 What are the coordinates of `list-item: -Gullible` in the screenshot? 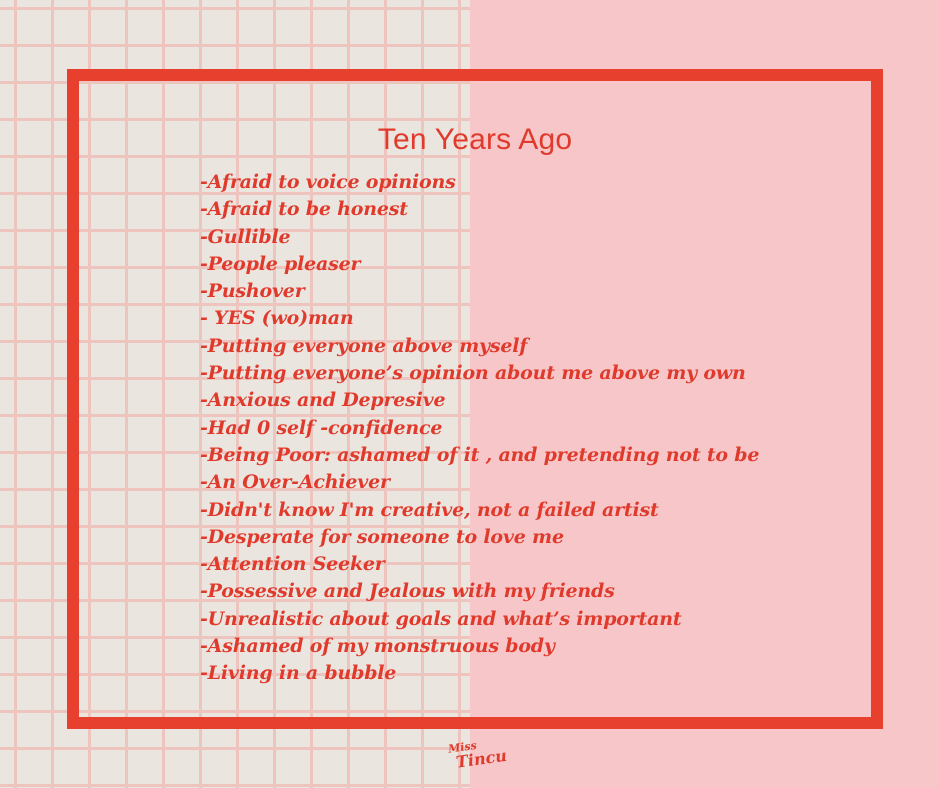 It's located at (245, 236).